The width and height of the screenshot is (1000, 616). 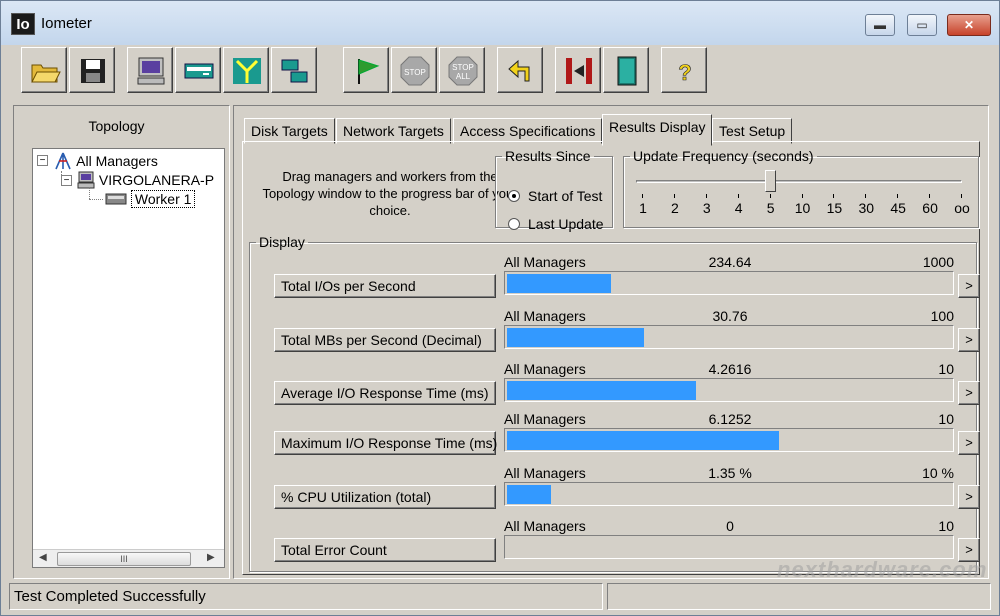 What do you see at coordinates (385, 443) in the screenshot?
I see `metric-select-button-max-response-time: Maximum I/O Response Time (ms)` at bounding box center [385, 443].